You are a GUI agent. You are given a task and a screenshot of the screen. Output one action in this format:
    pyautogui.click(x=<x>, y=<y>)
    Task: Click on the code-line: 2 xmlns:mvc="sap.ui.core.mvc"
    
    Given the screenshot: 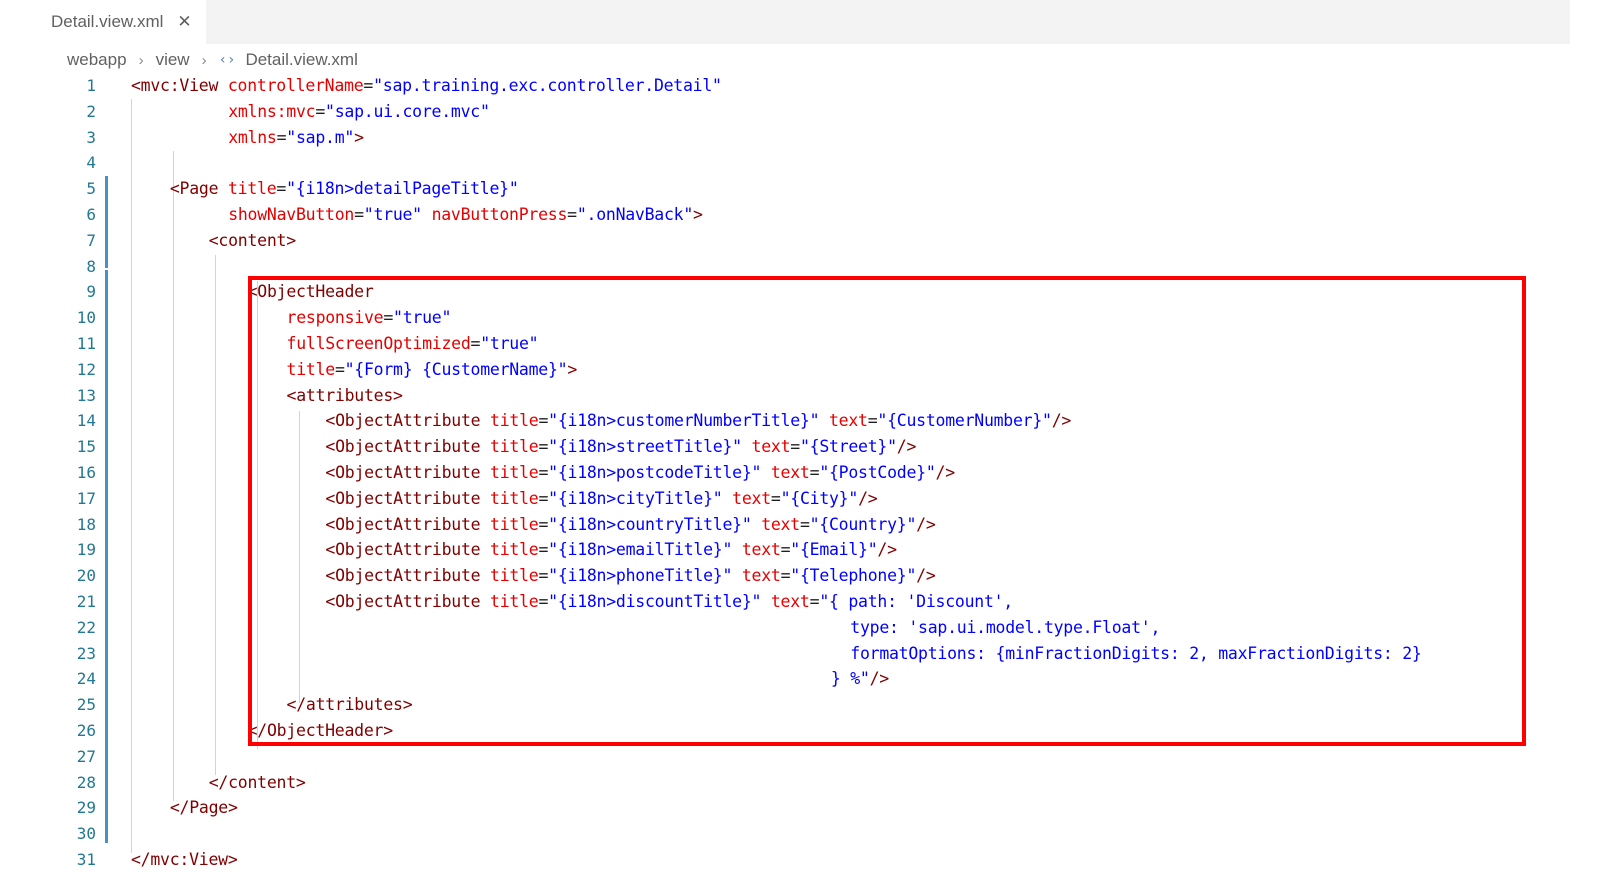 What is the action you would take?
    pyautogui.click(x=800, y=112)
    